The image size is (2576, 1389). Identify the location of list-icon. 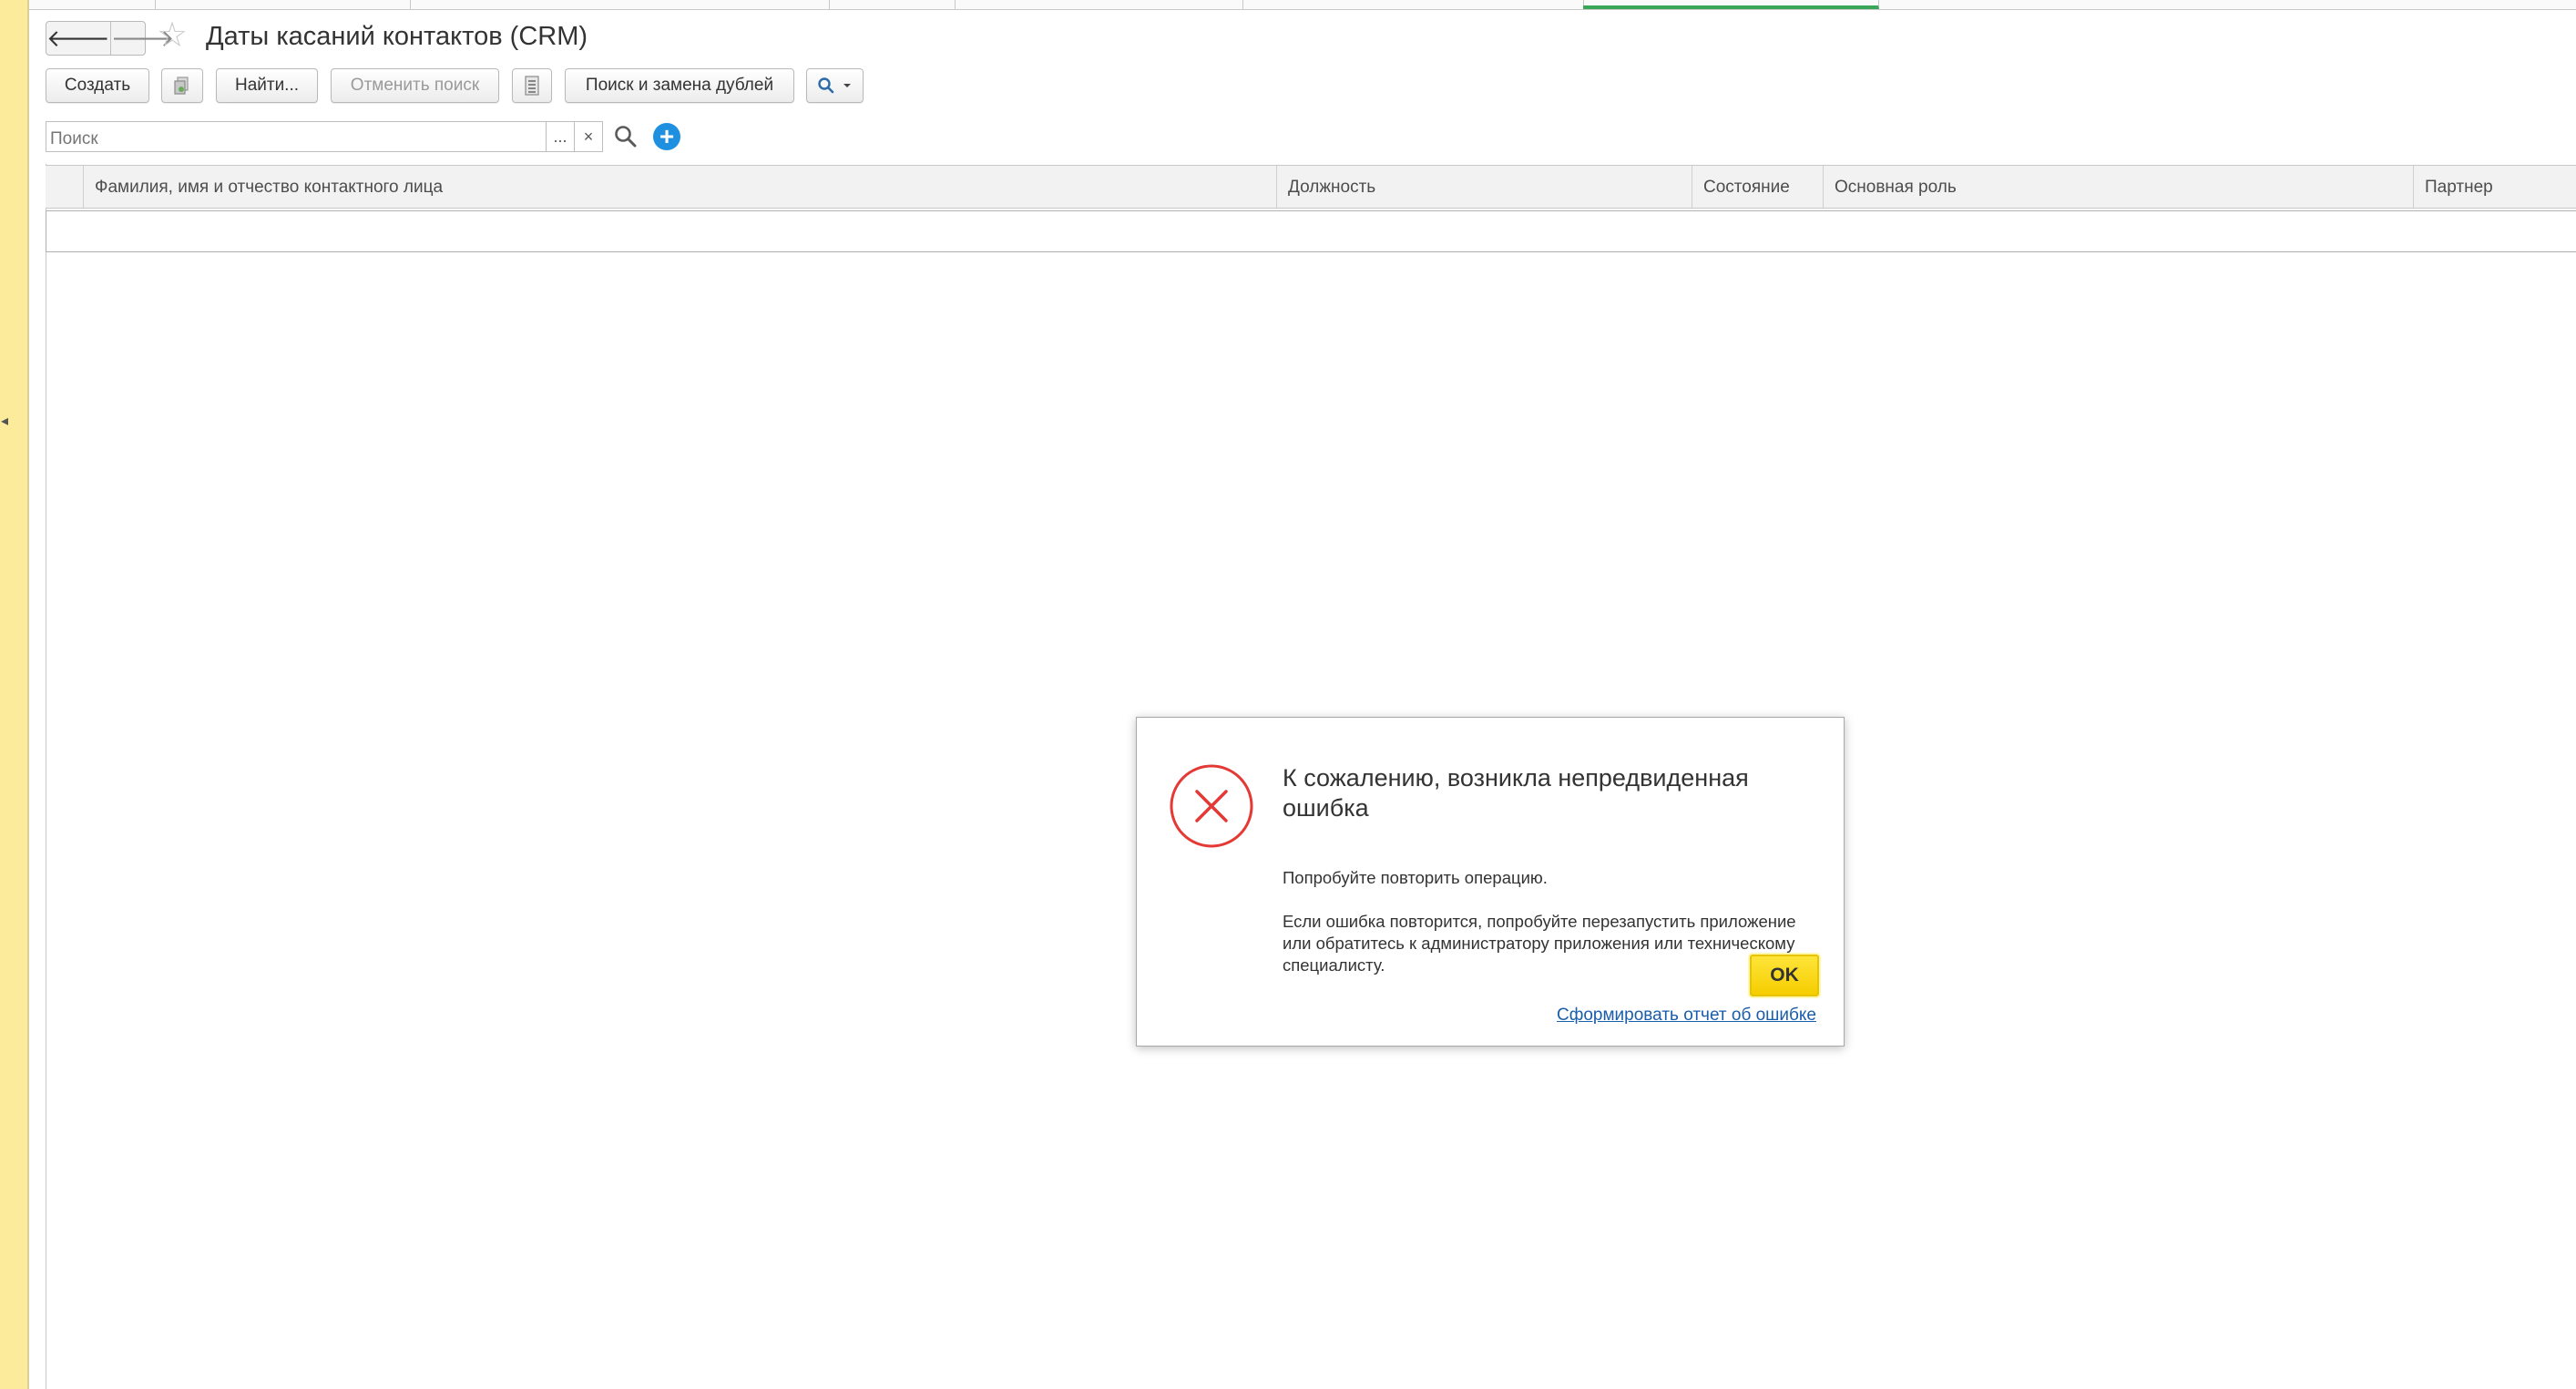
(532, 86).